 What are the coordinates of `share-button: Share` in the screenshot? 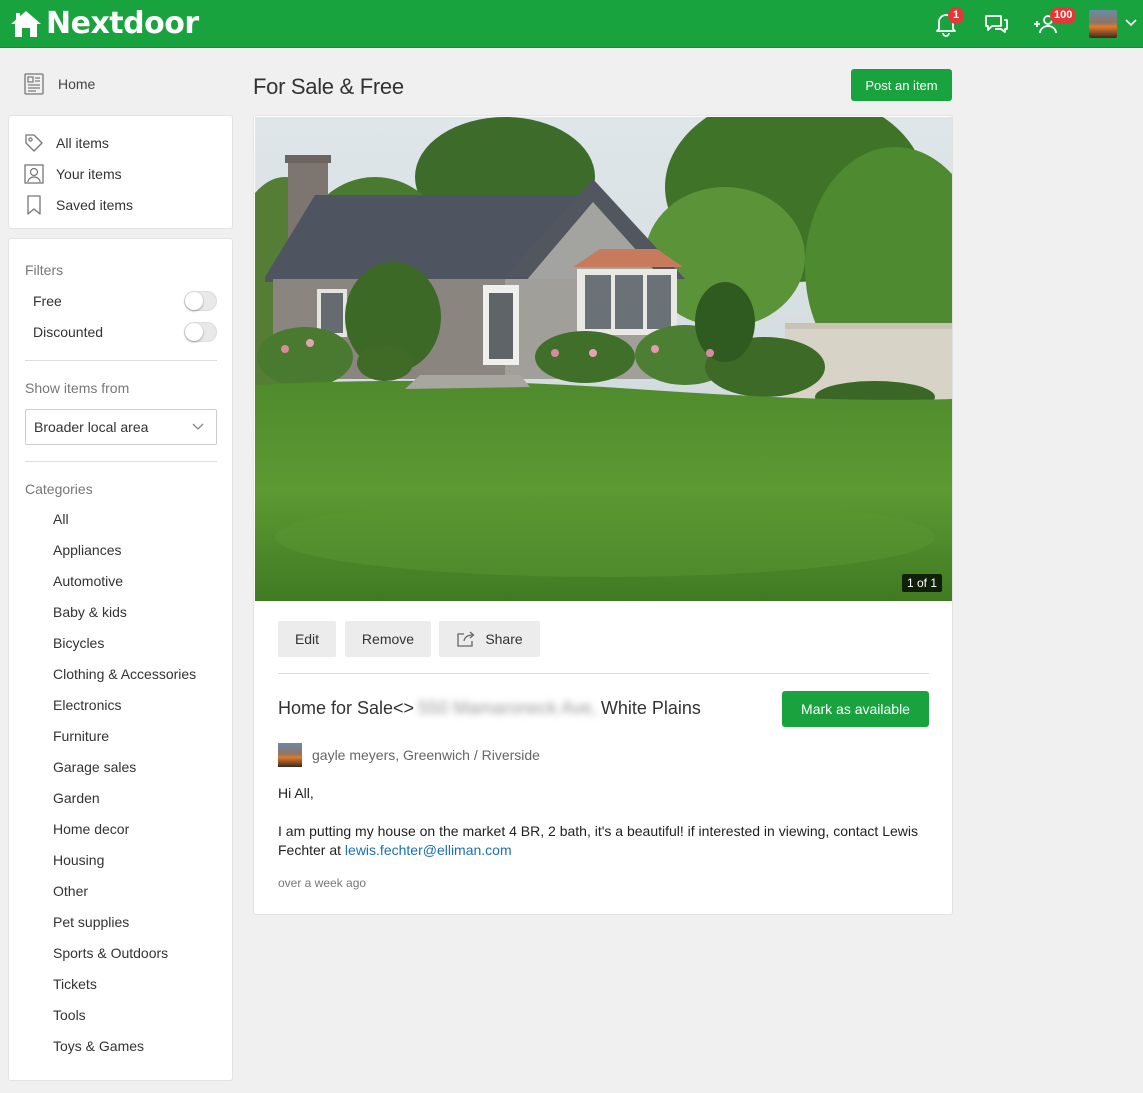 It's located at (489, 639).